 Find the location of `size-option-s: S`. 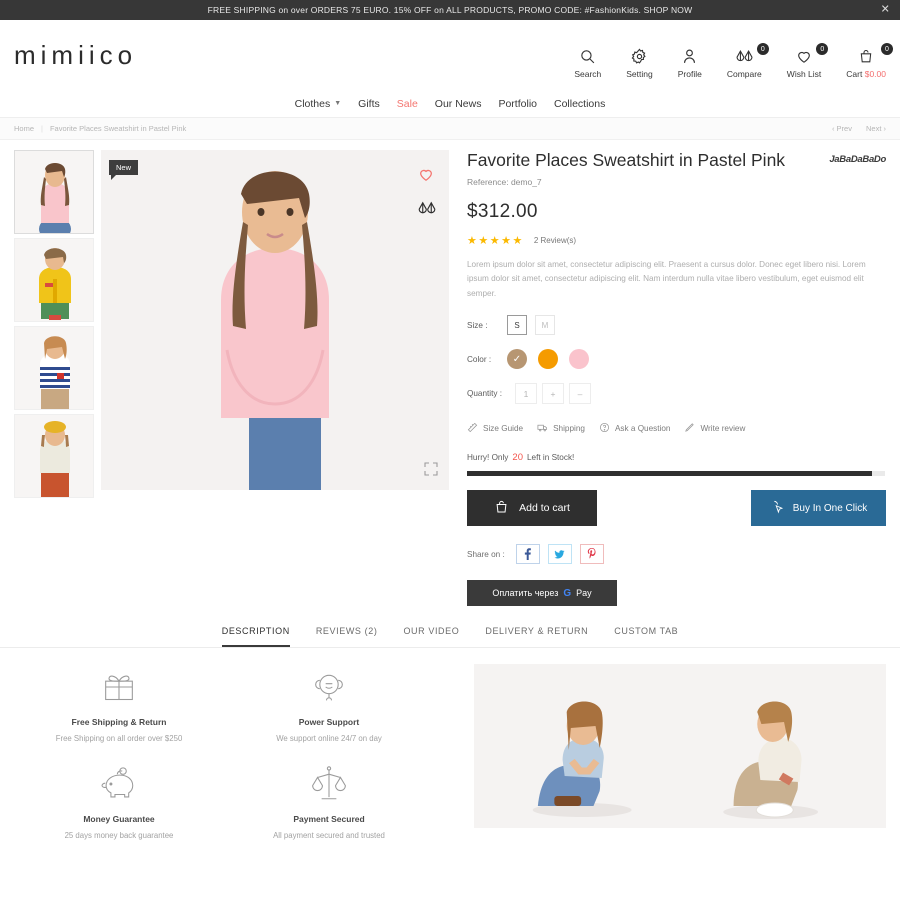

size-option-s: S is located at coordinates (517, 325).